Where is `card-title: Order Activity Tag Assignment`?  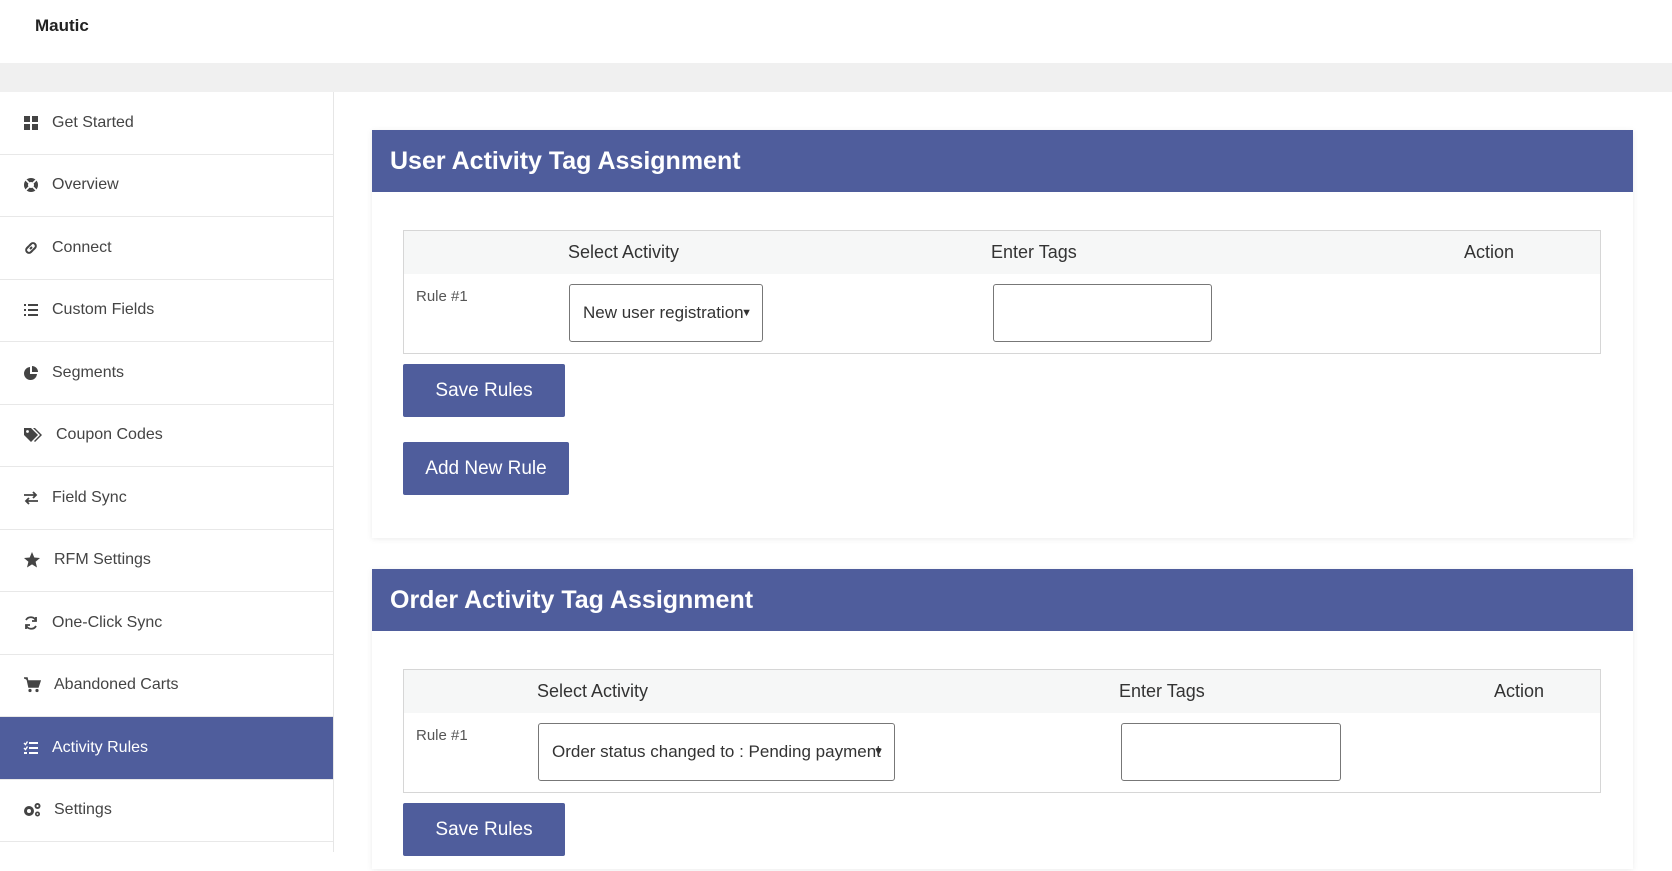
card-title: Order Activity Tag Assignment is located at coordinates (1002, 600).